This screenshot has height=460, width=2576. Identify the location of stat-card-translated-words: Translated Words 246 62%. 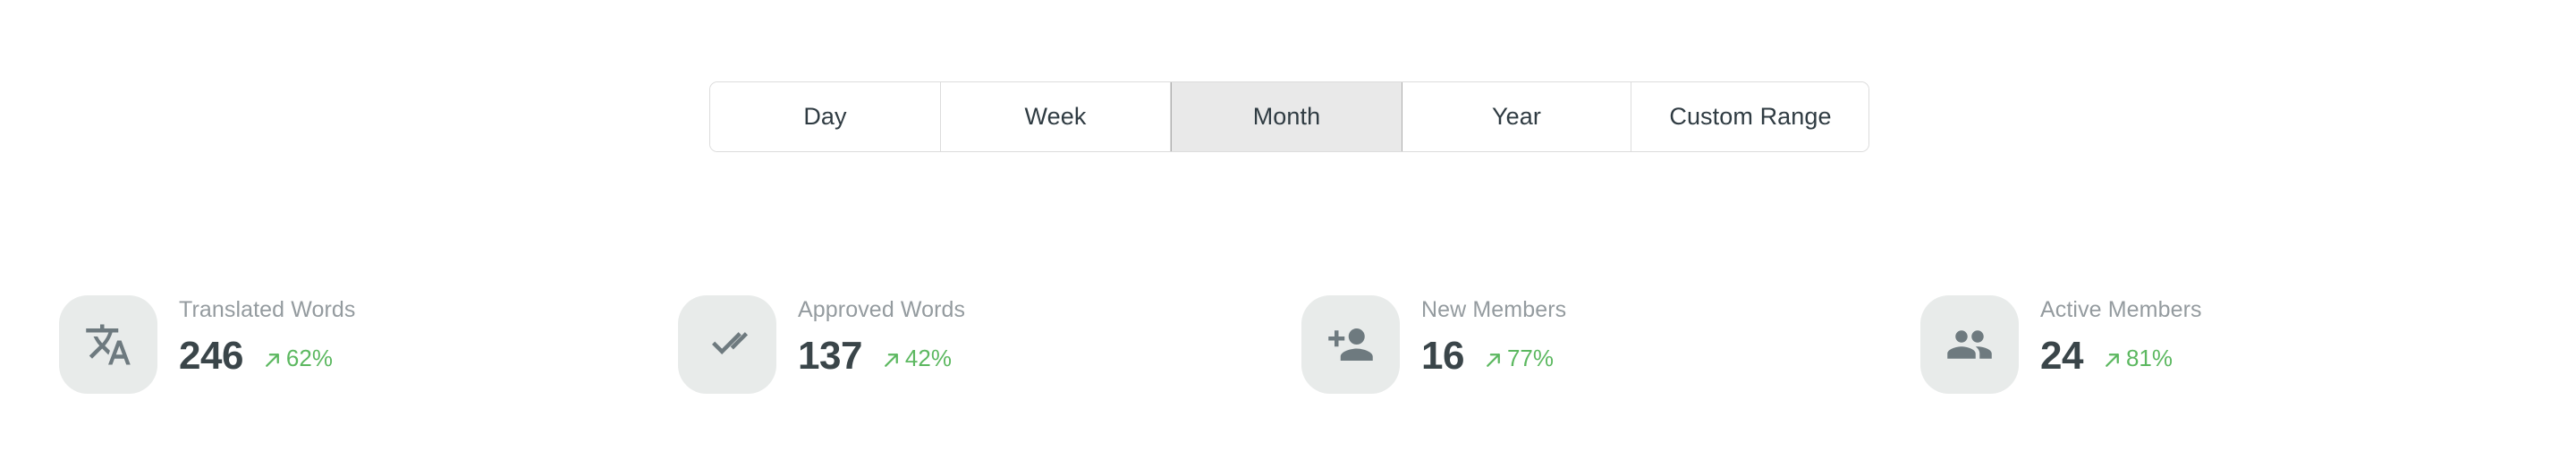
(207, 345).